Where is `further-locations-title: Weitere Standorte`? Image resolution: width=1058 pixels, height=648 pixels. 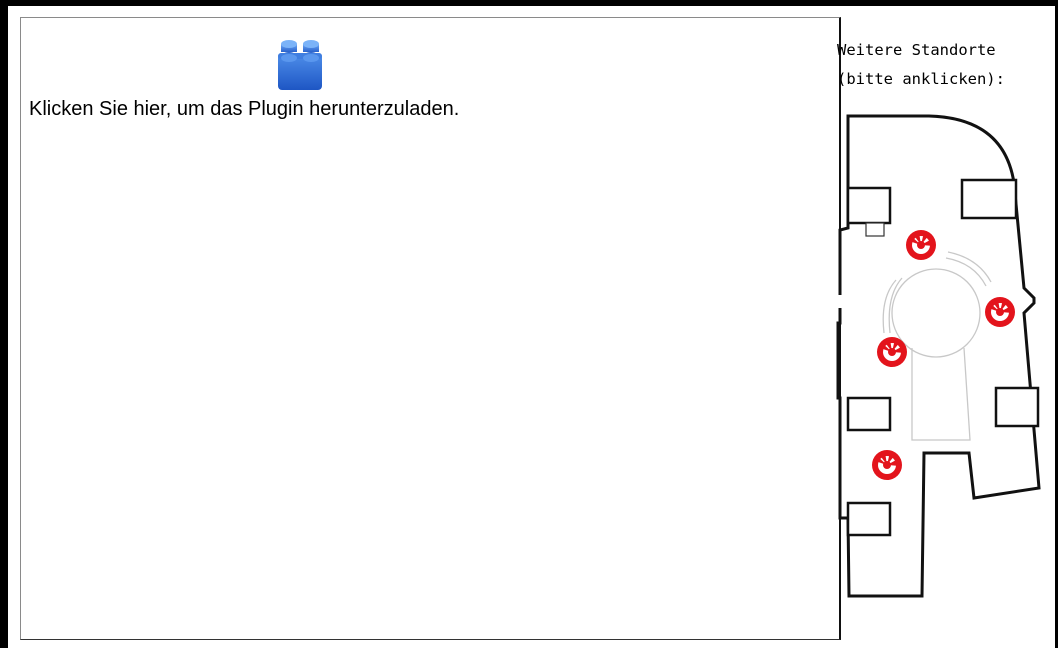 further-locations-title: Weitere Standorte is located at coordinates (916, 50).